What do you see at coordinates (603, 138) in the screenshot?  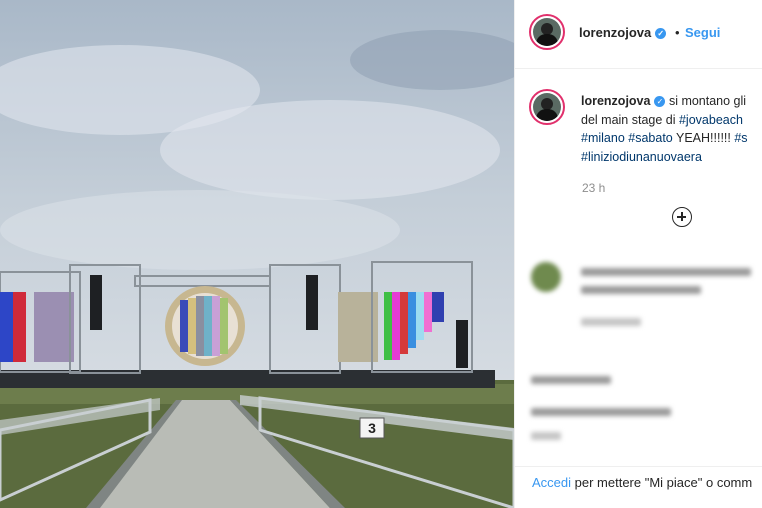 I see `hashtag-link: #milano` at bounding box center [603, 138].